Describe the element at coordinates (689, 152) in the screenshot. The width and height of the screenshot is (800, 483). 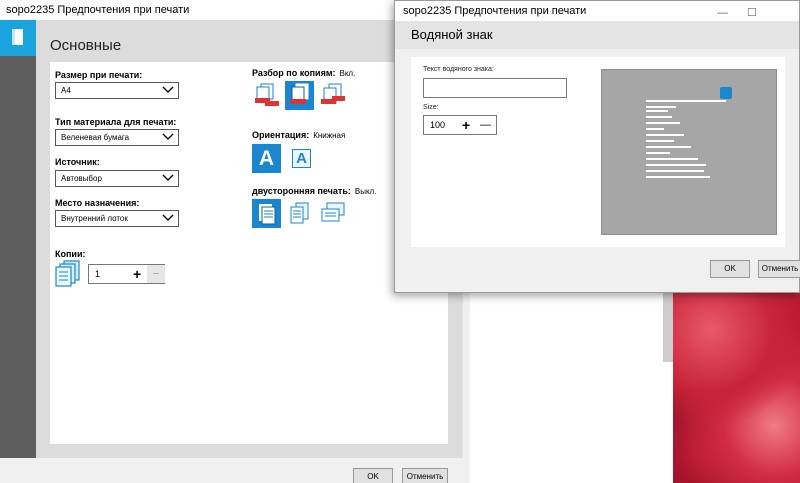
I see `watermark-preview` at that location.